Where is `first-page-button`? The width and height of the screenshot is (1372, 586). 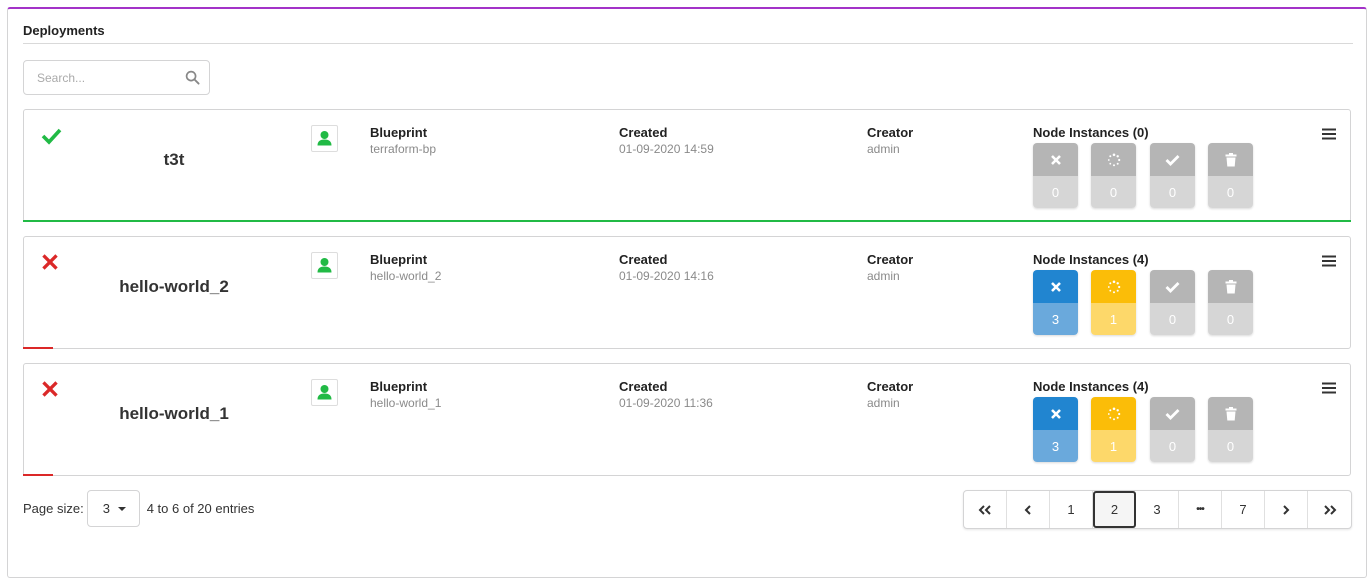
first-page-button is located at coordinates (985, 509).